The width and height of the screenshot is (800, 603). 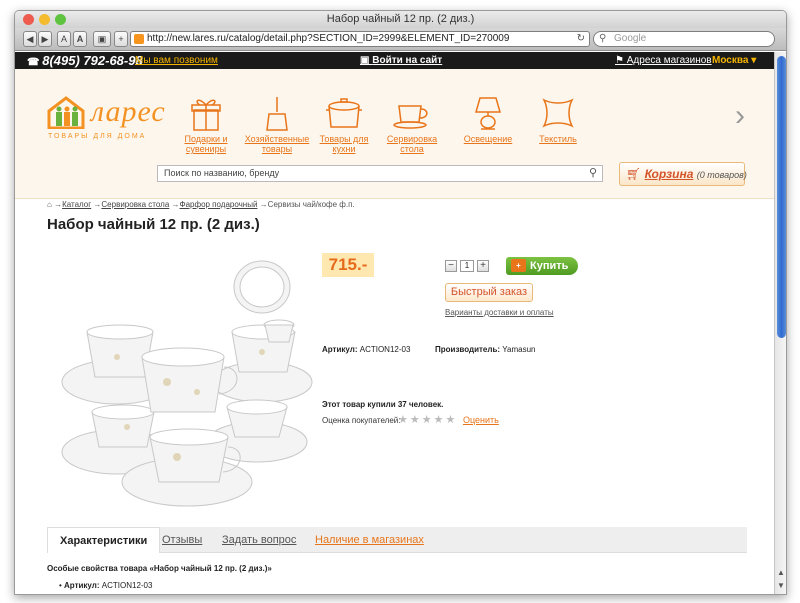 I want to click on logo-tagline: ТОВАРЫ ДЛЯ ДОМА, so click(x=97, y=136).